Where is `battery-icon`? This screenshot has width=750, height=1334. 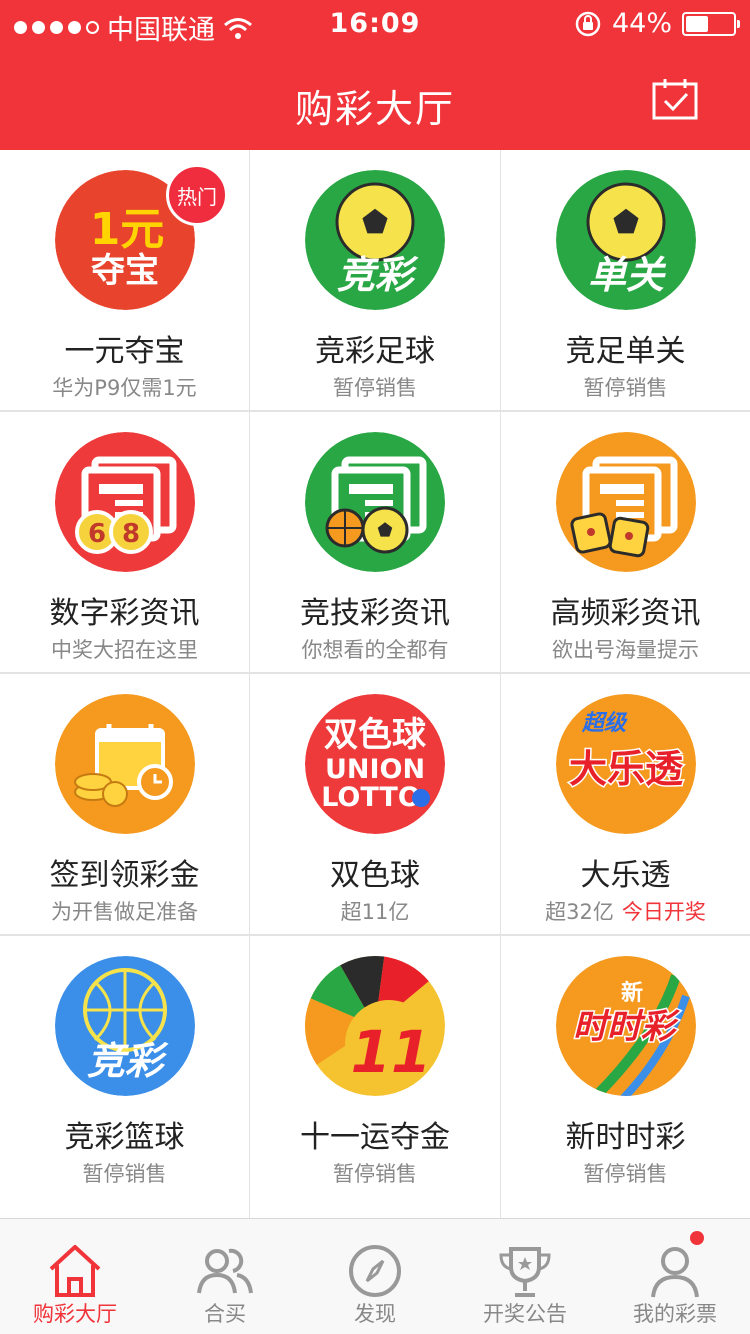
battery-icon is located at coordinates (711, 23).